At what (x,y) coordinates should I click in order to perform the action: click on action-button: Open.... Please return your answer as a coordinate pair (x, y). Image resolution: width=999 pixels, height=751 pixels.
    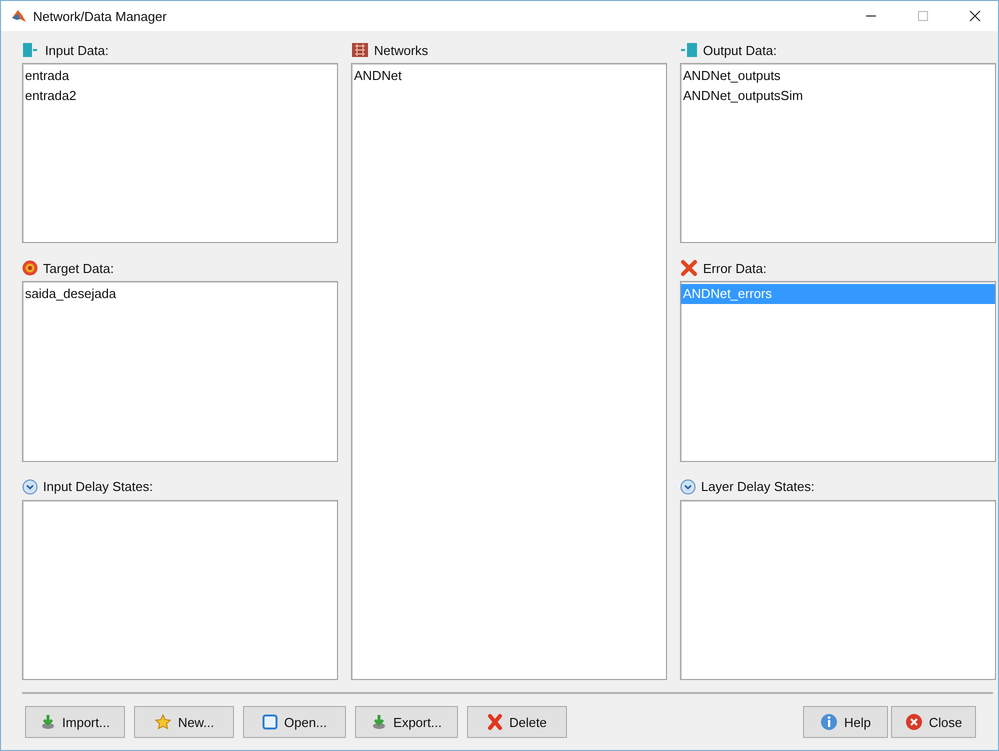
    Looking at the image, I should click on (294, 722).